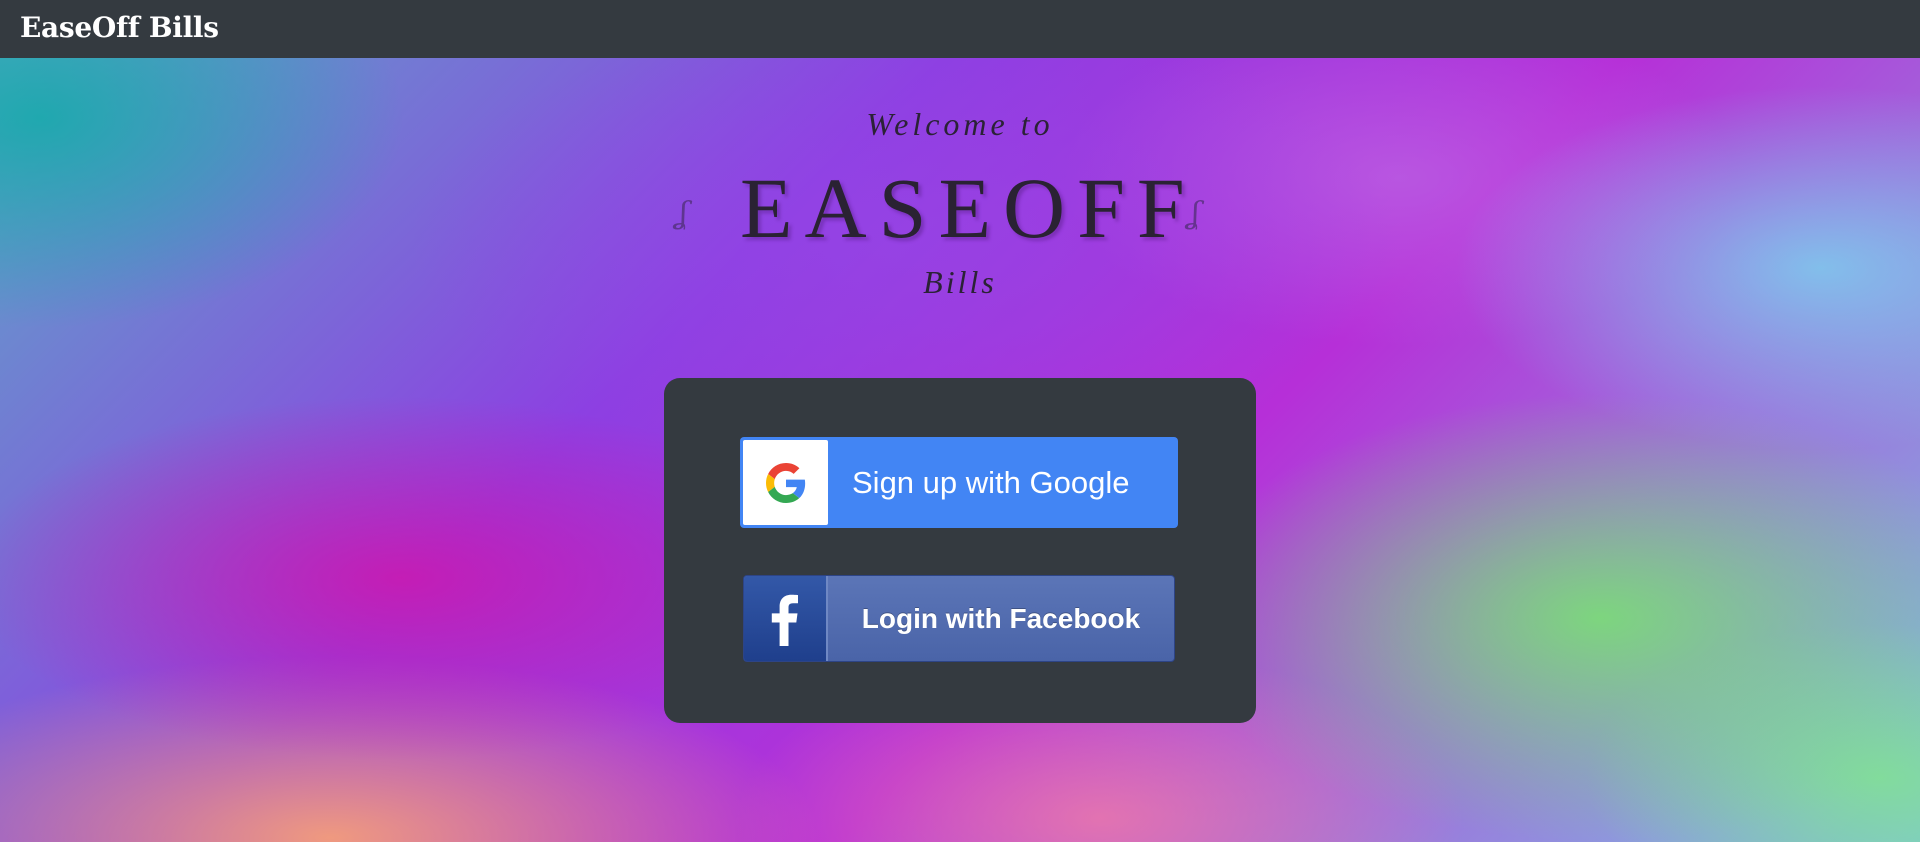 This screenshot has height=842, width=1920. I want to click on facebook-login-button: Login with Facebook, so click(959, 618).